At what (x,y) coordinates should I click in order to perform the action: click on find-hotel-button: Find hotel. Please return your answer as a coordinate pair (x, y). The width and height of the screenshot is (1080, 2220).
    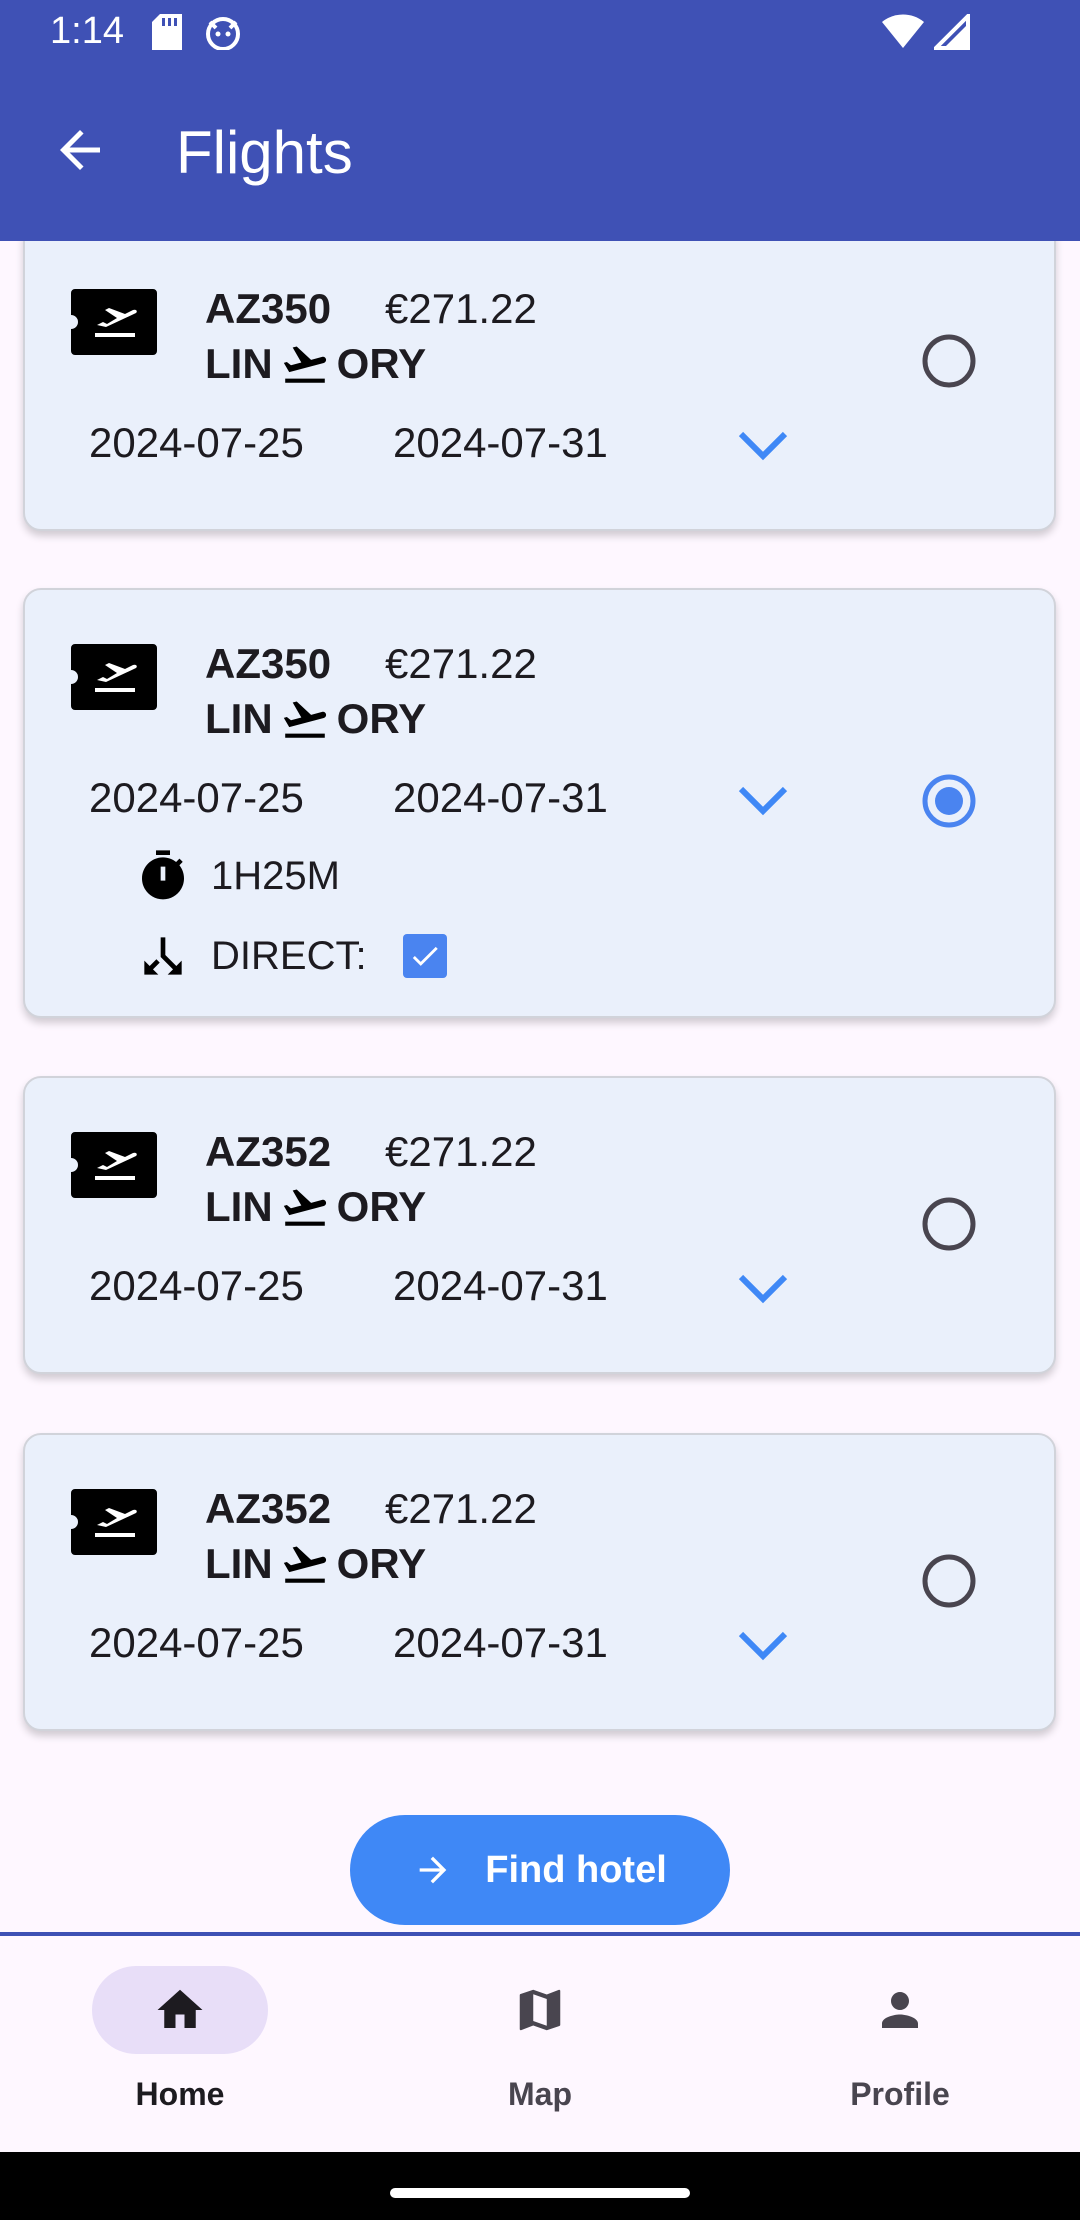
    Looking at the image, I should click on (540, 1870).